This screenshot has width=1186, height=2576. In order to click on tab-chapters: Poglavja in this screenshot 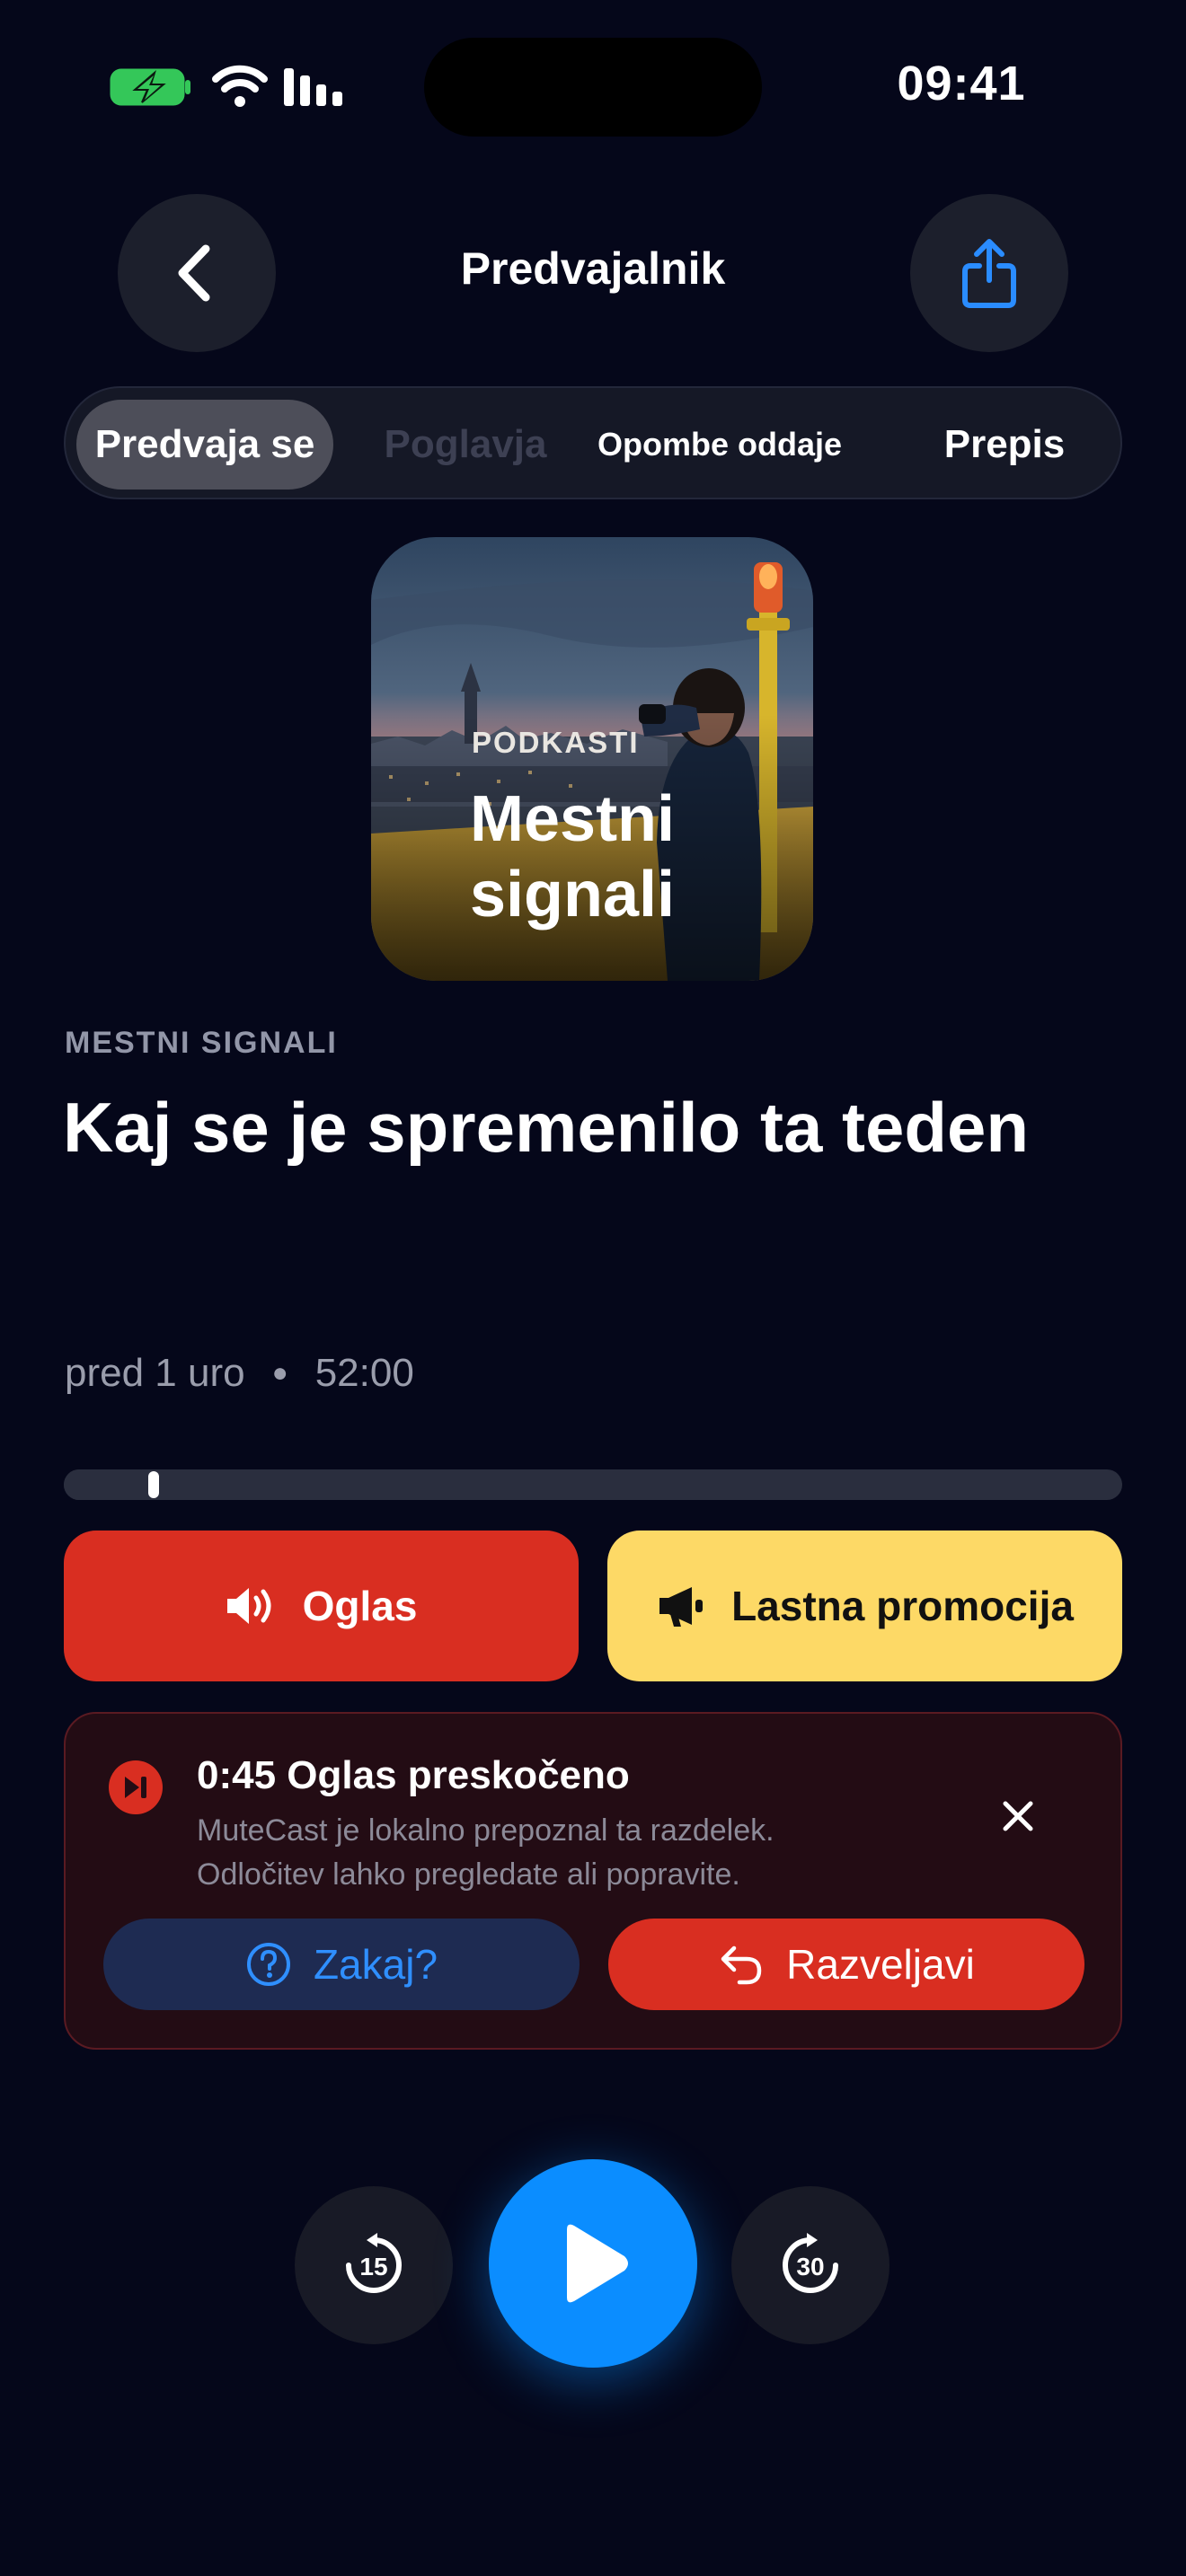, I will do `click(465, 445)`.